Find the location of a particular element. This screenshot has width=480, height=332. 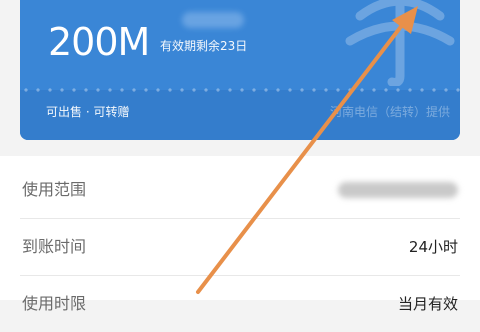

detail-label: 使用时限 is located at coordinates (54, 303).